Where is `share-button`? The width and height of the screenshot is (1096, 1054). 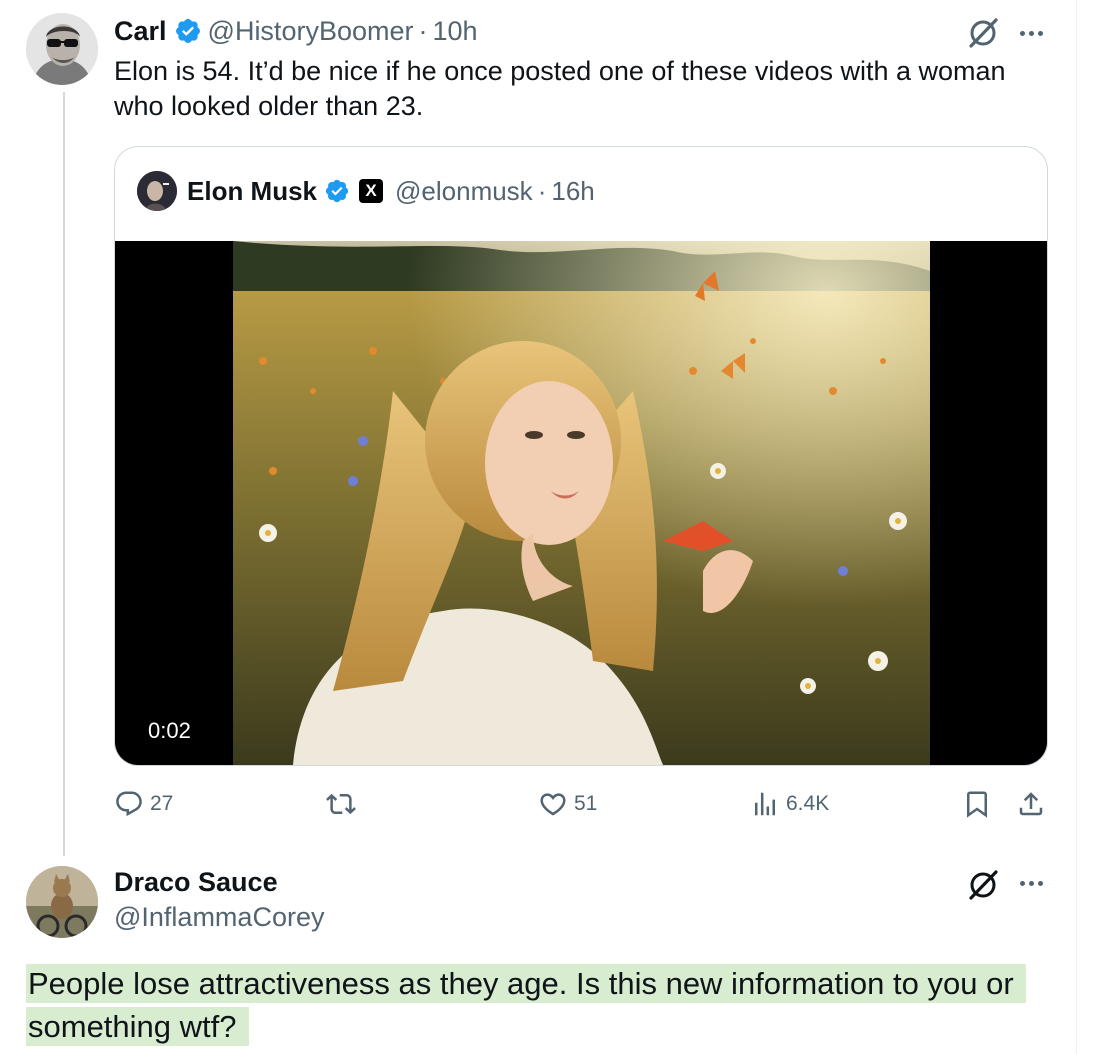
share-button is located at coordinates (1031, 804).